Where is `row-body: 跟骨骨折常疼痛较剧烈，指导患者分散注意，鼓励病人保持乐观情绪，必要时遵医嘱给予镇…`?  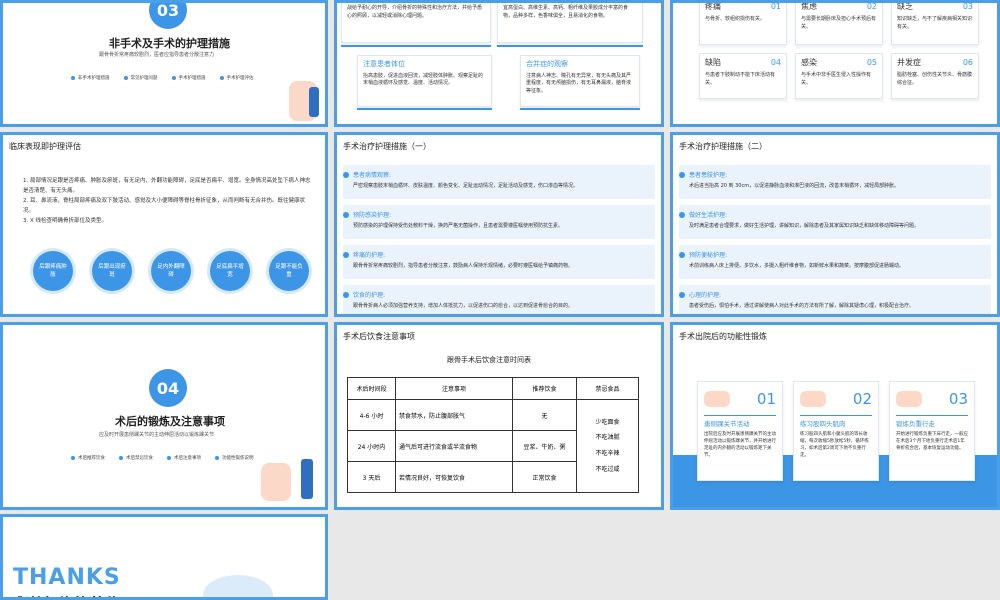
row-body: 跟骨骨折常疼痛较剧烈，指导患者分散注意，鼓励病人保持乐观情绪，必要时遵医嘱给予镇… is located at coordinates (463, 266).